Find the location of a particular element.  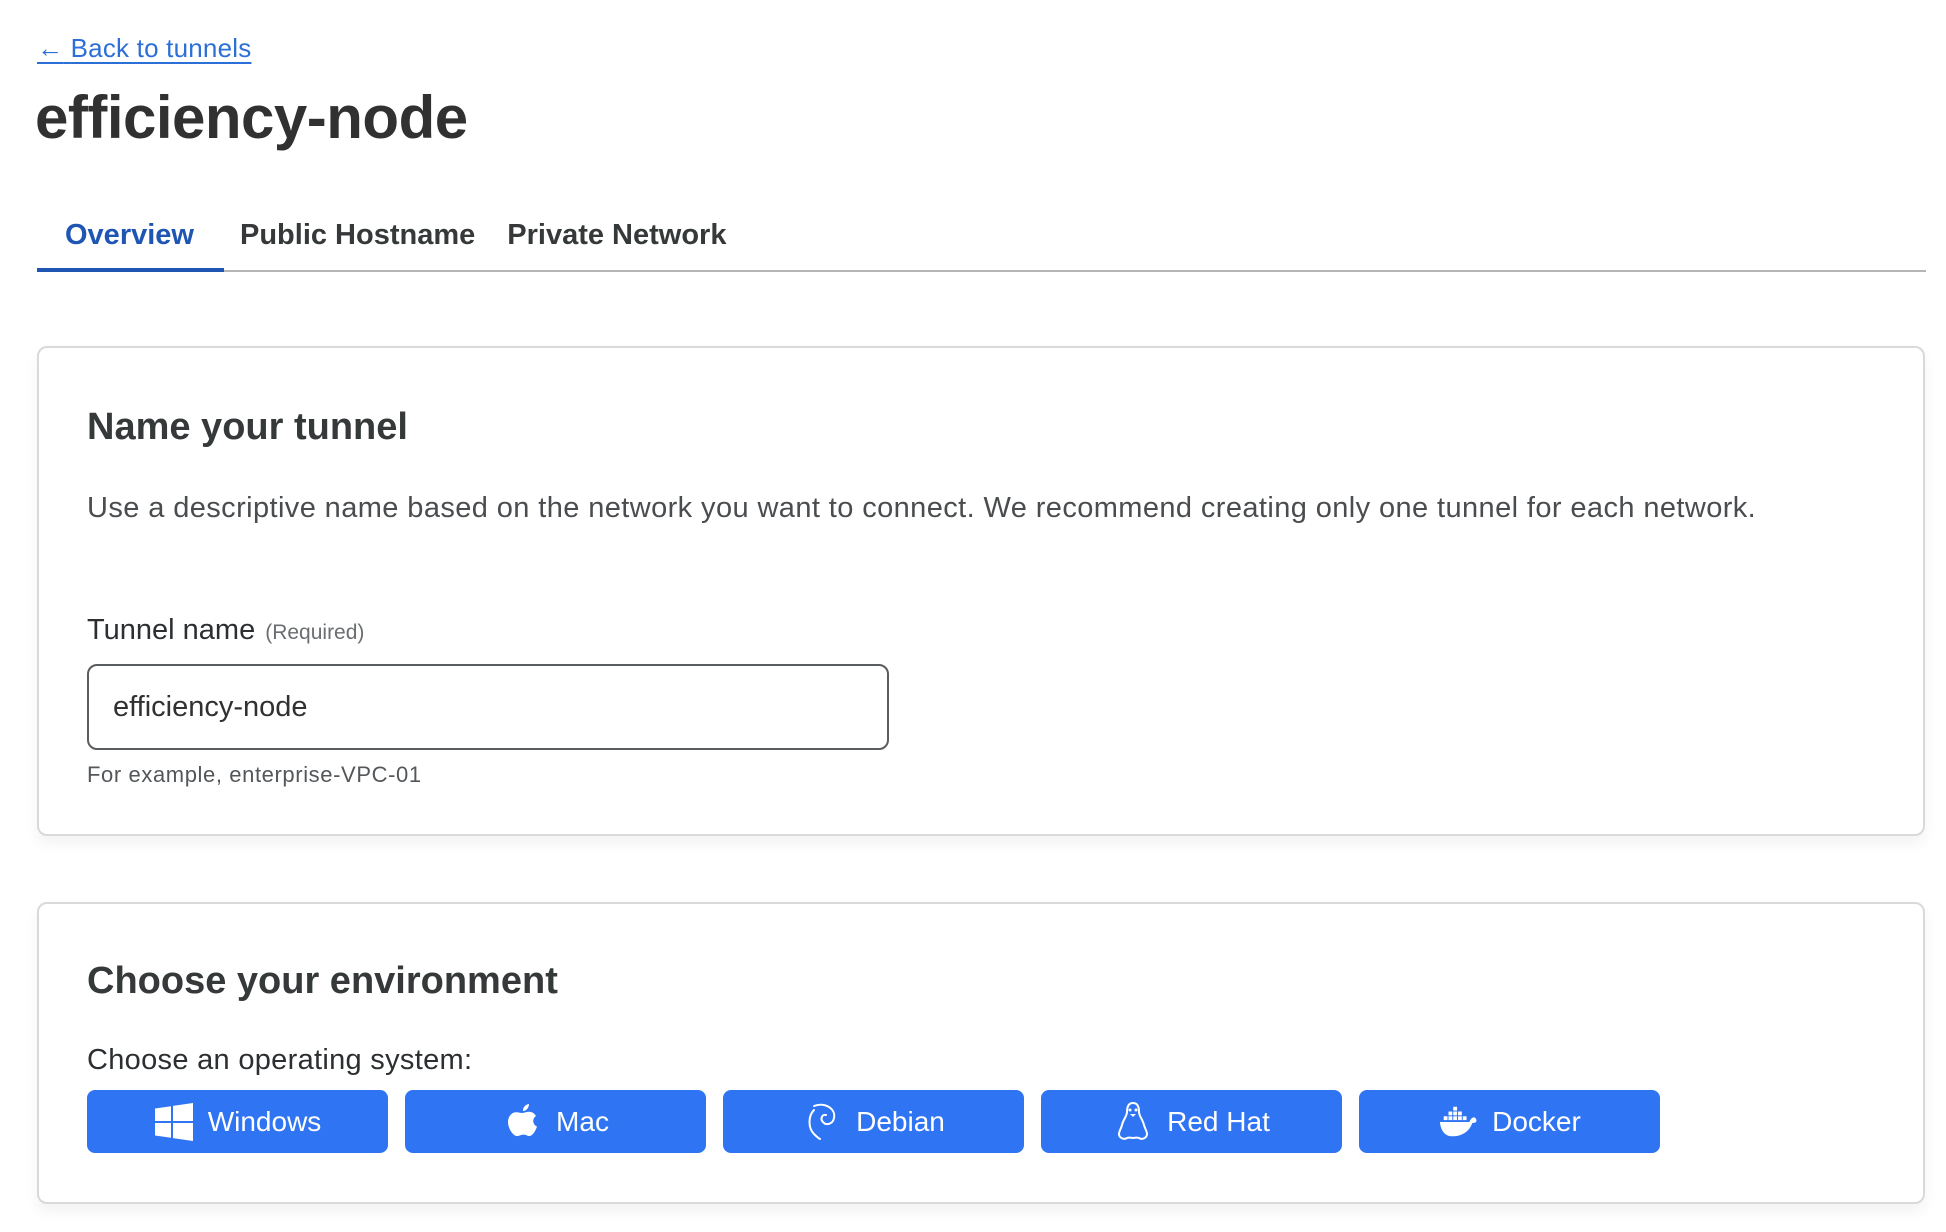

os-button-label: Windows is located at coordinates (264, 1121).